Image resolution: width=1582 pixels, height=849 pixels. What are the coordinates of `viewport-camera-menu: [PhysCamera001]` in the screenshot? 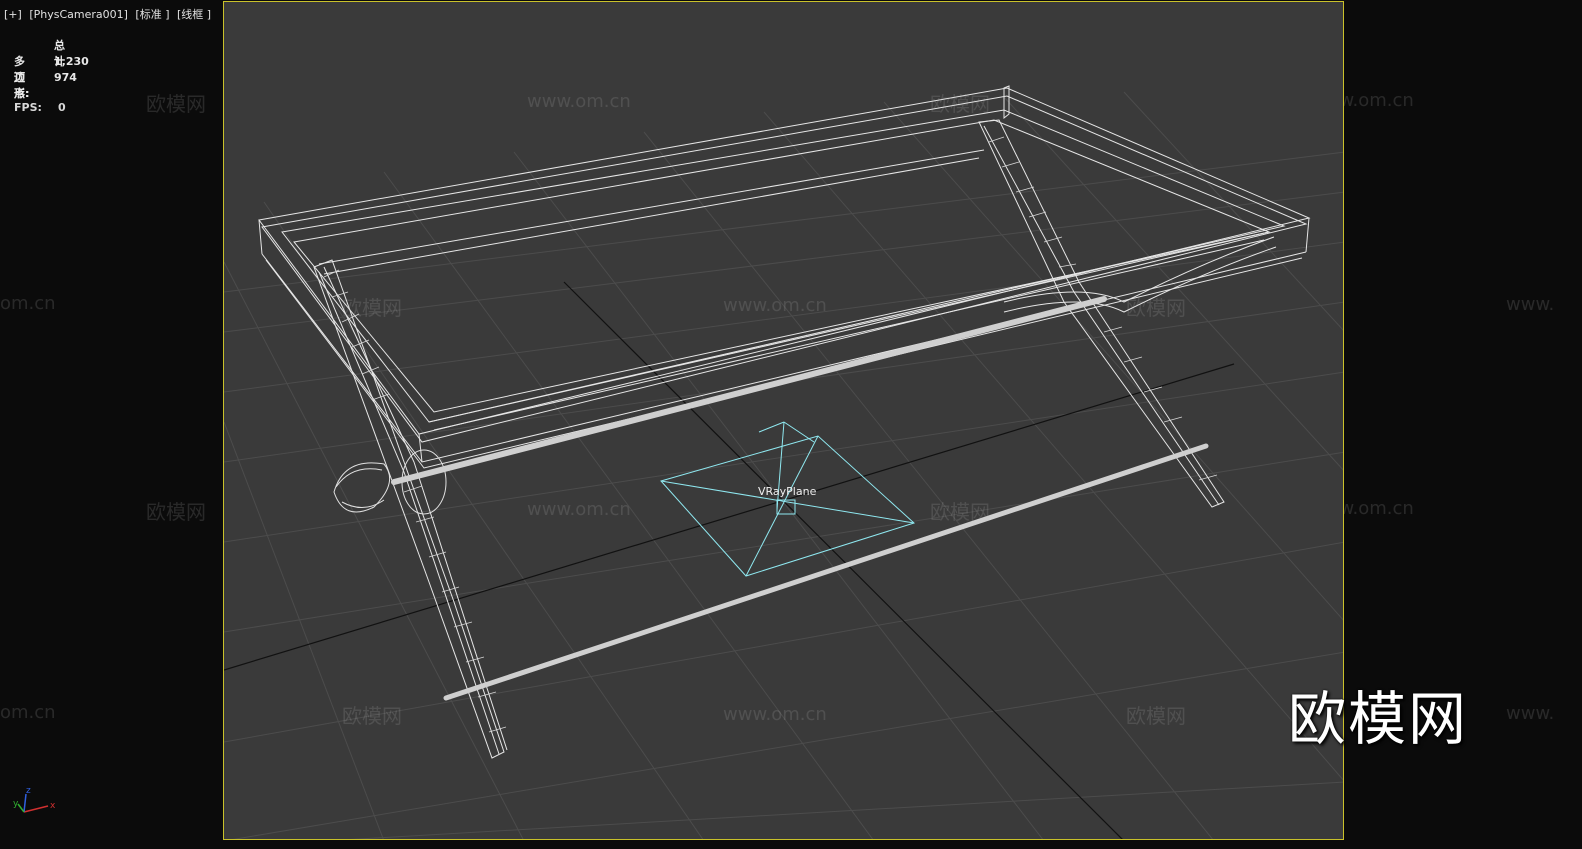 It's located at (78, 14).